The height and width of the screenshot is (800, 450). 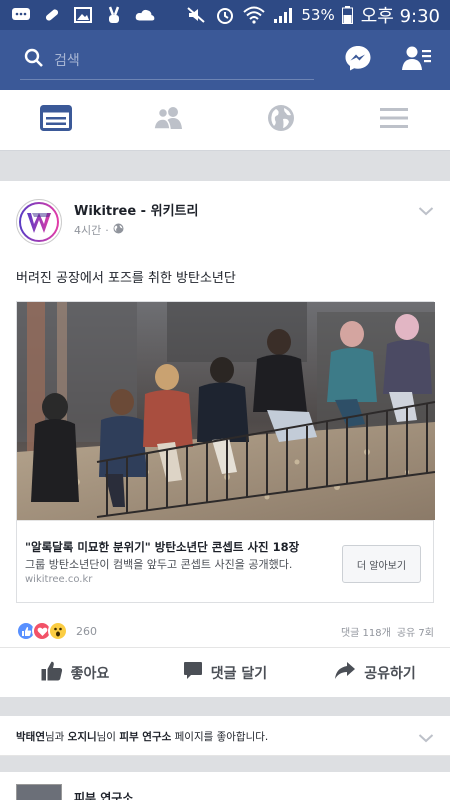 I want to click on notice-options-chevron-icon, so click(x=426, y=737).